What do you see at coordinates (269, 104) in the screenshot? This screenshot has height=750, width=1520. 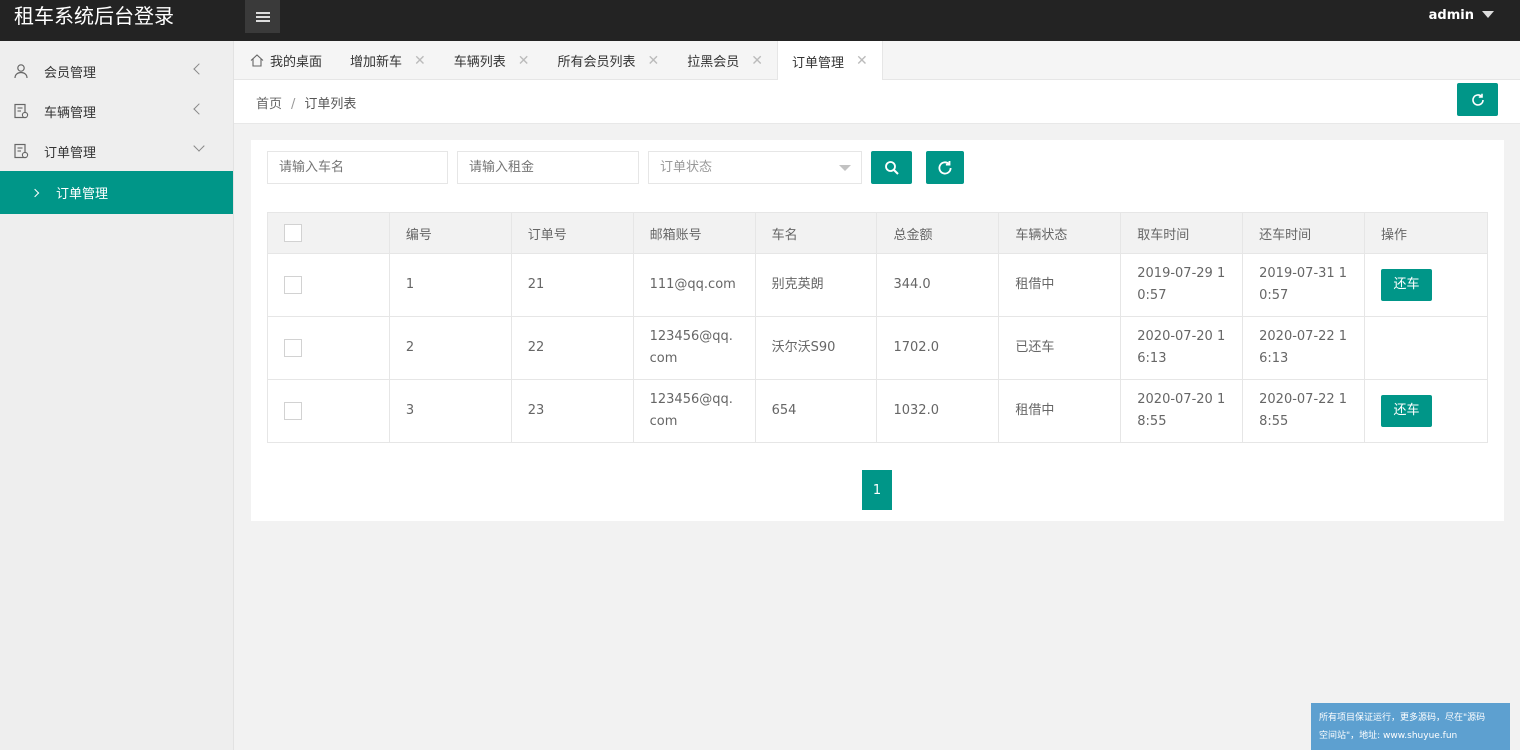 I see `breadcrumb-home: 首页` at bounding box center [269, 104].